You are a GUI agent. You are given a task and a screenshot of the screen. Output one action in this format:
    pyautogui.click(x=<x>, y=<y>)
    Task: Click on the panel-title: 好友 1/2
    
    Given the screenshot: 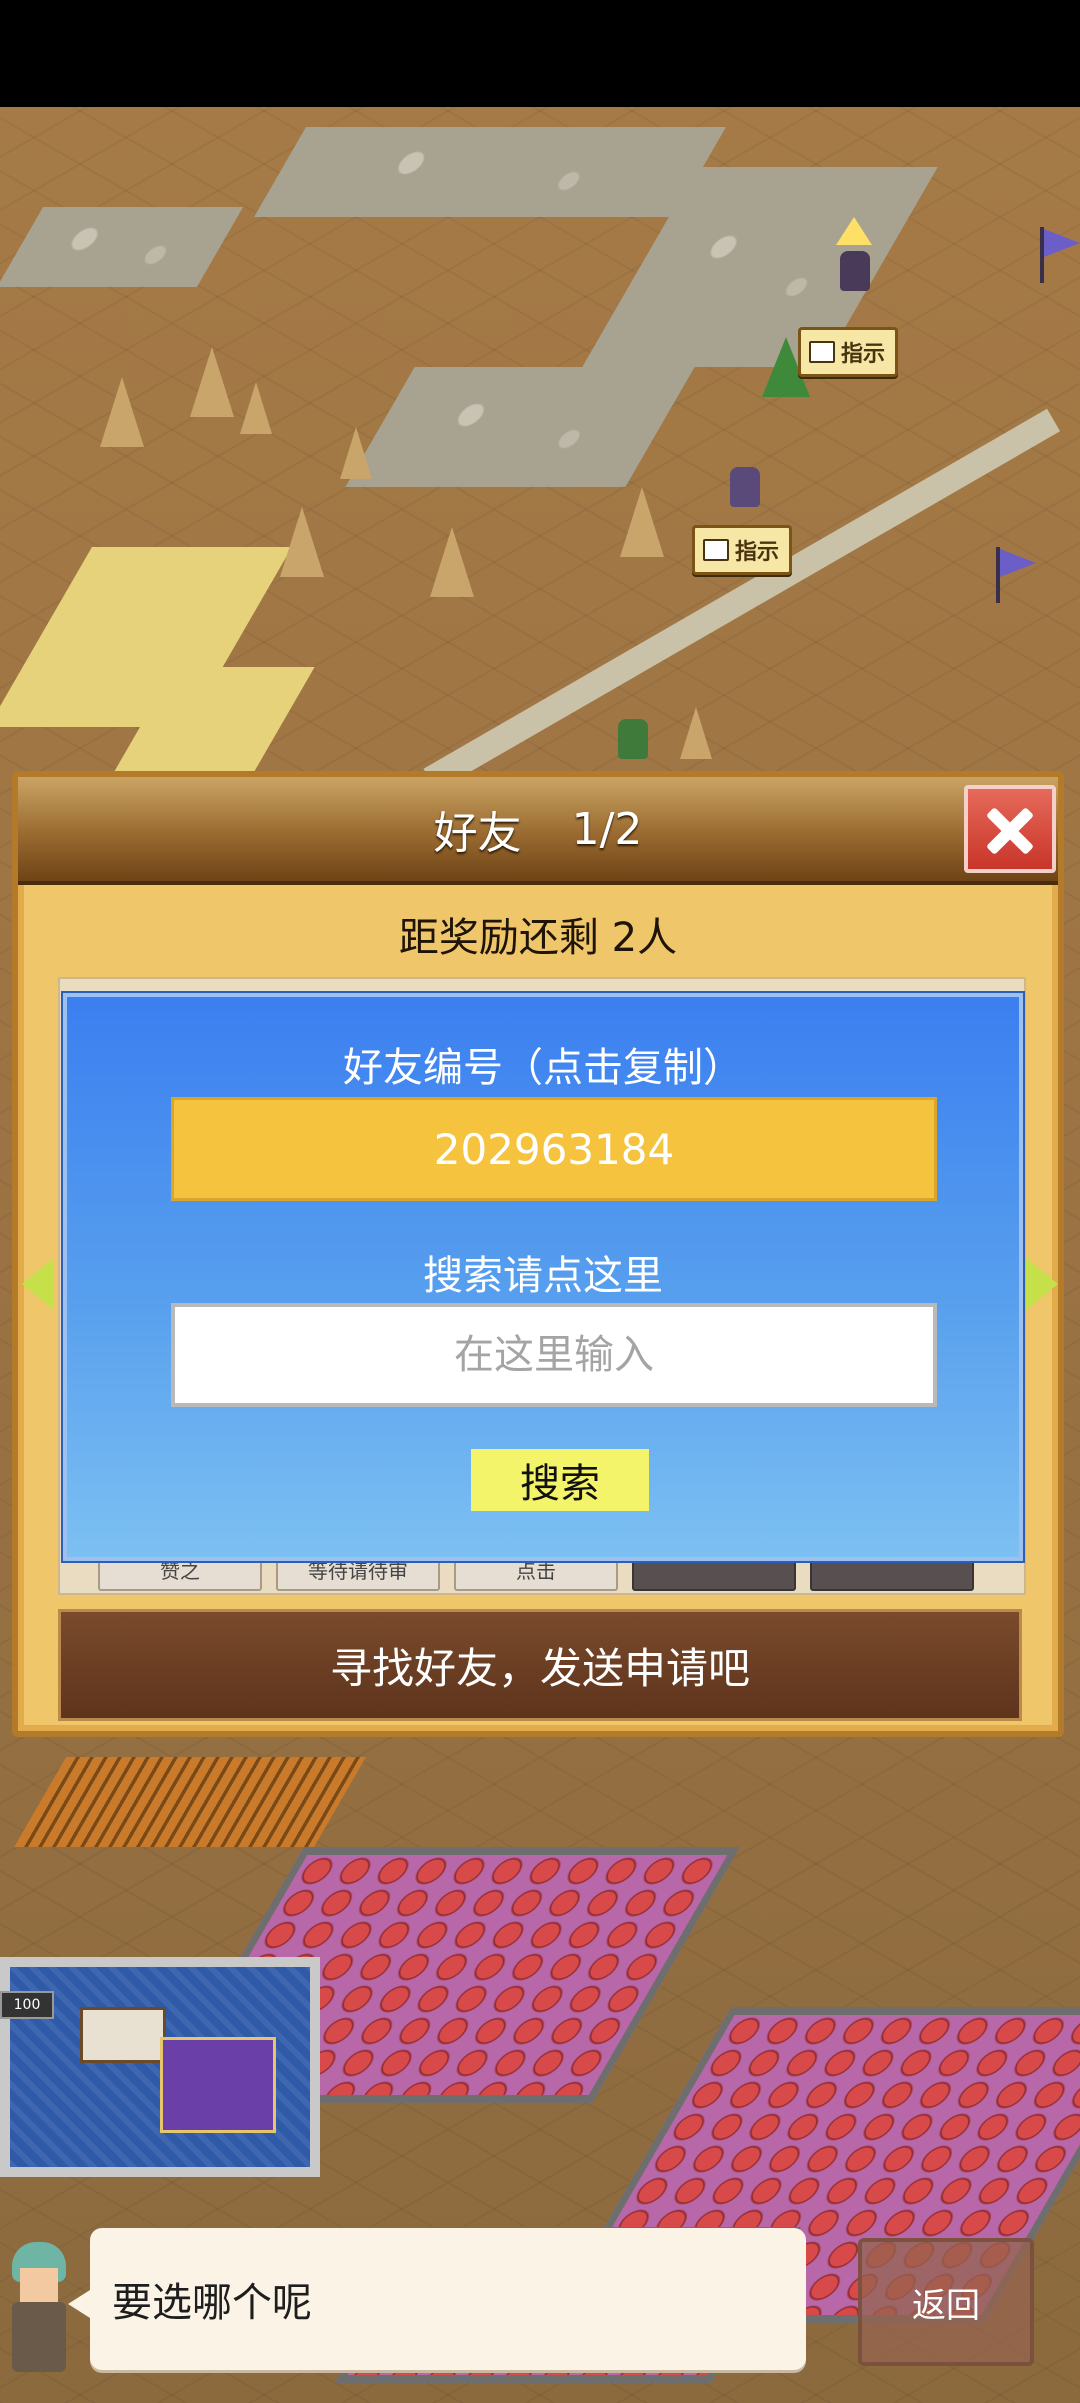 What is the action you would take?
    pyautogui.click(x=538, y=829)
    